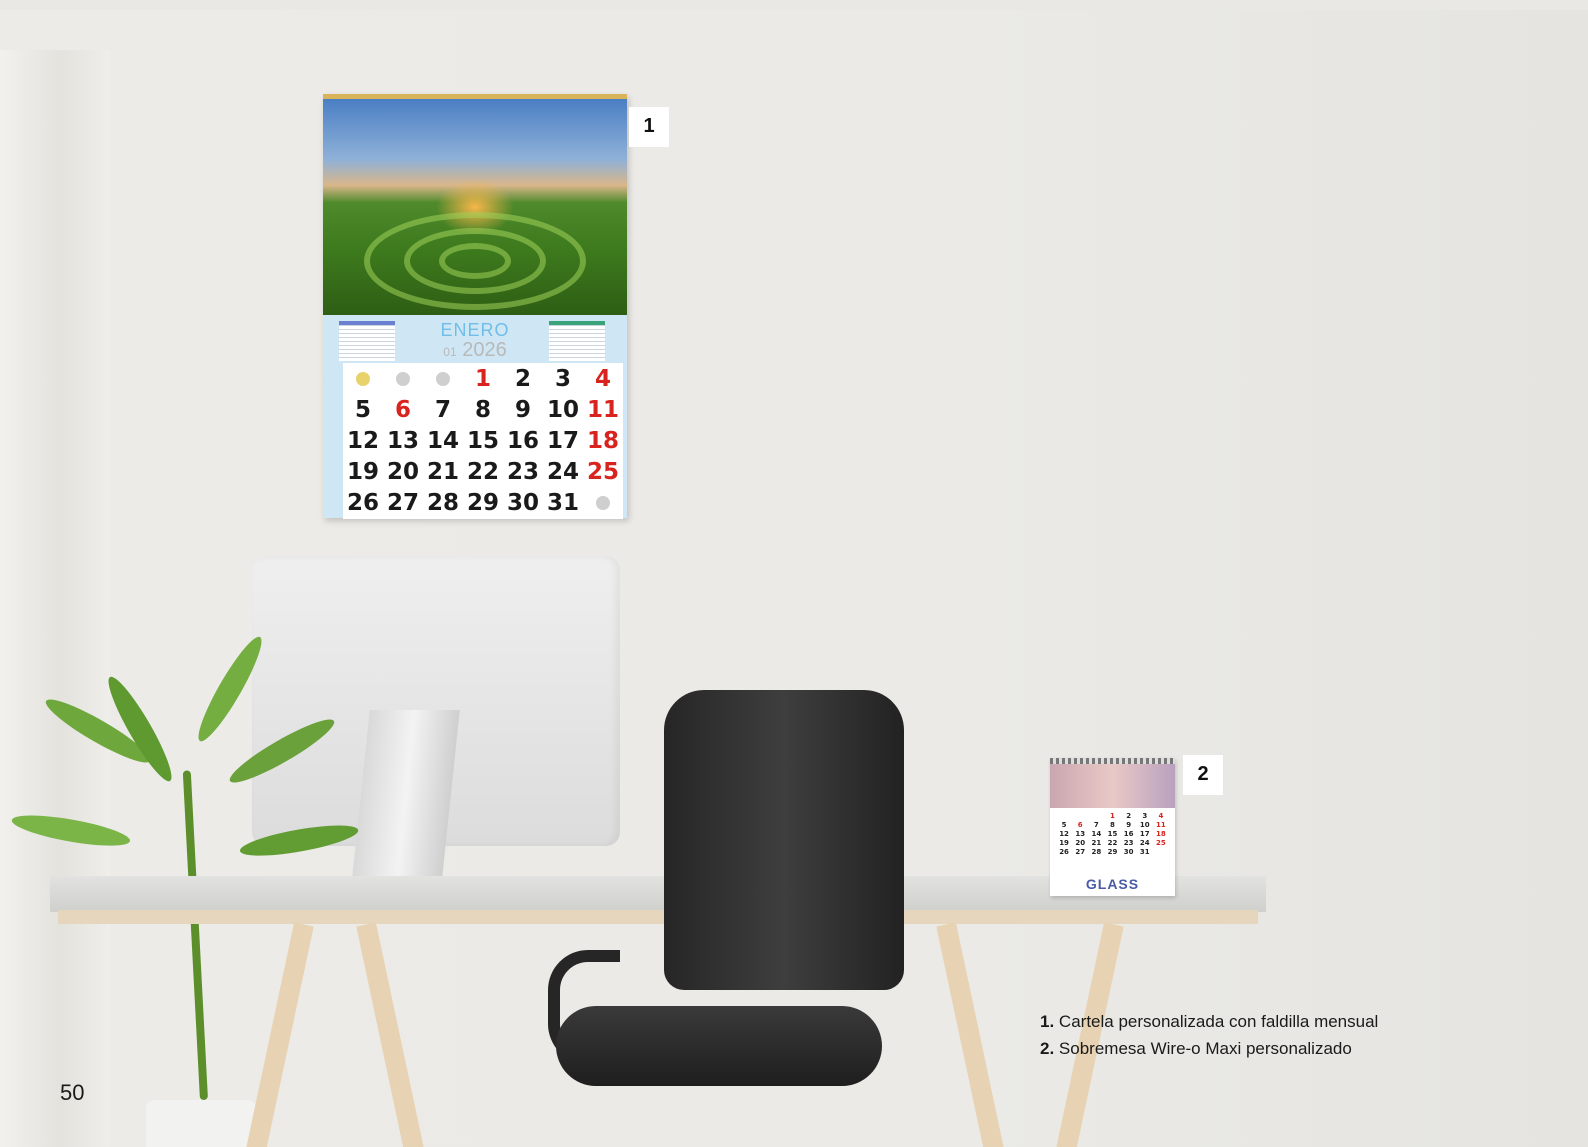 The width and height of the screenshot is (1588, 1147). What do you see at coordinates (1161, 843) in the screenshot?
I see `desk-calendar-day: 25` at bounding box center [1161, 843].